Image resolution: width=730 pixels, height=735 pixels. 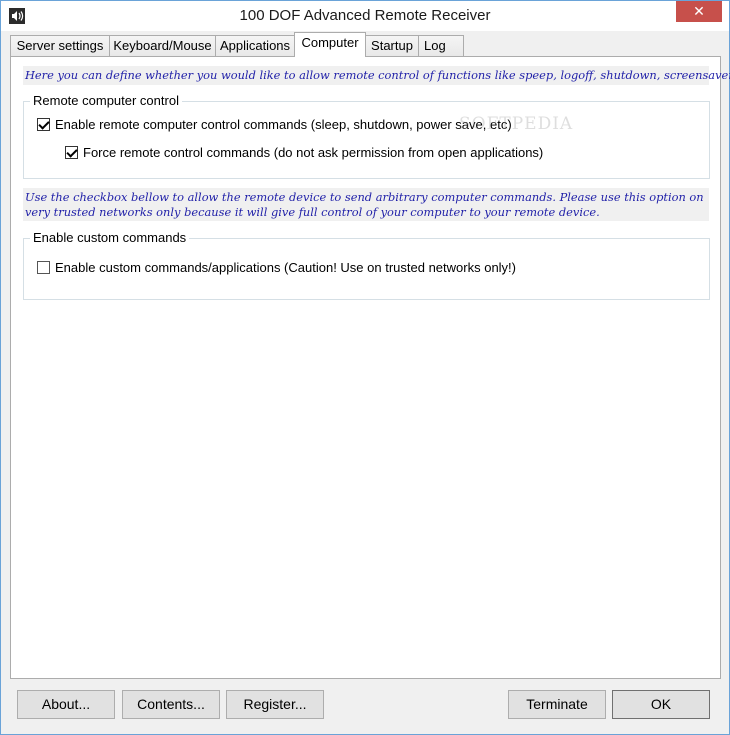 What do you see at coordinates (557, 704) in the screenshot?
I see `terminate-button: Terminate` at bounding box center [557, 704].